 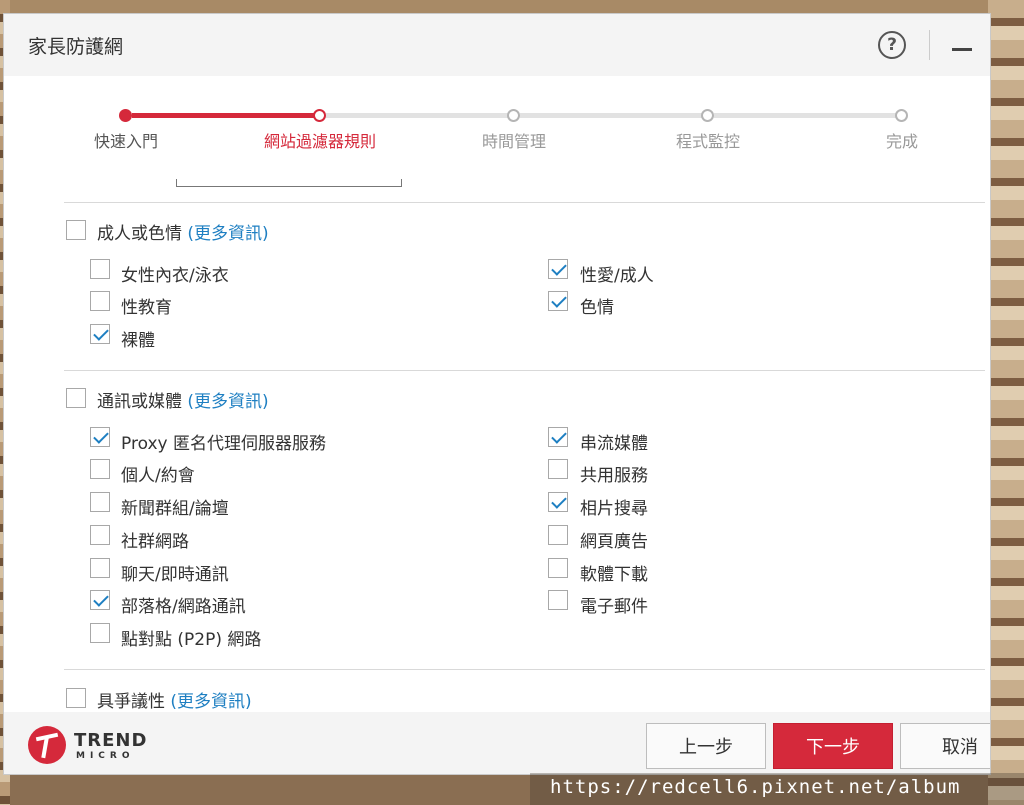 I want to click on item-checkbox-streaming, so click(x=558, y=437).